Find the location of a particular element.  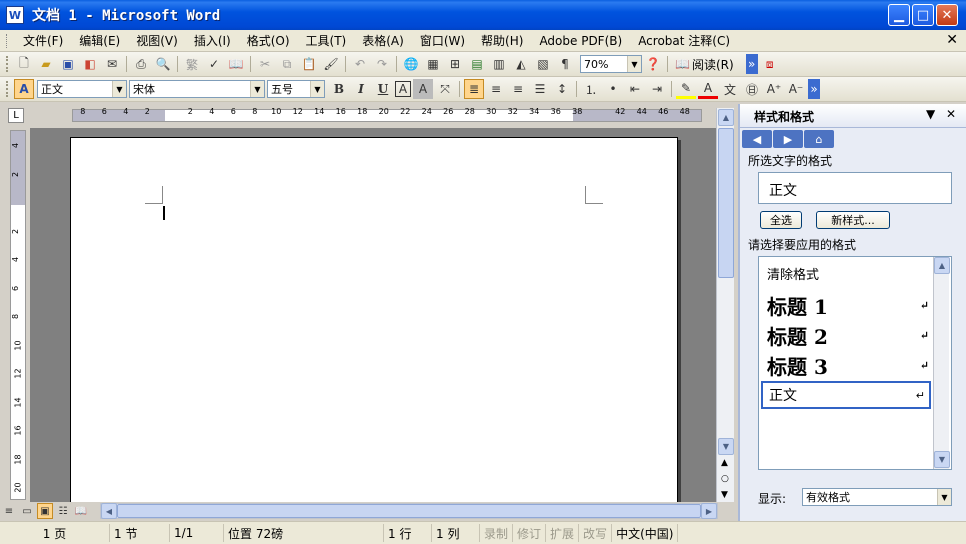

status-overtype: 改写 is located at coordinates (596, 533).